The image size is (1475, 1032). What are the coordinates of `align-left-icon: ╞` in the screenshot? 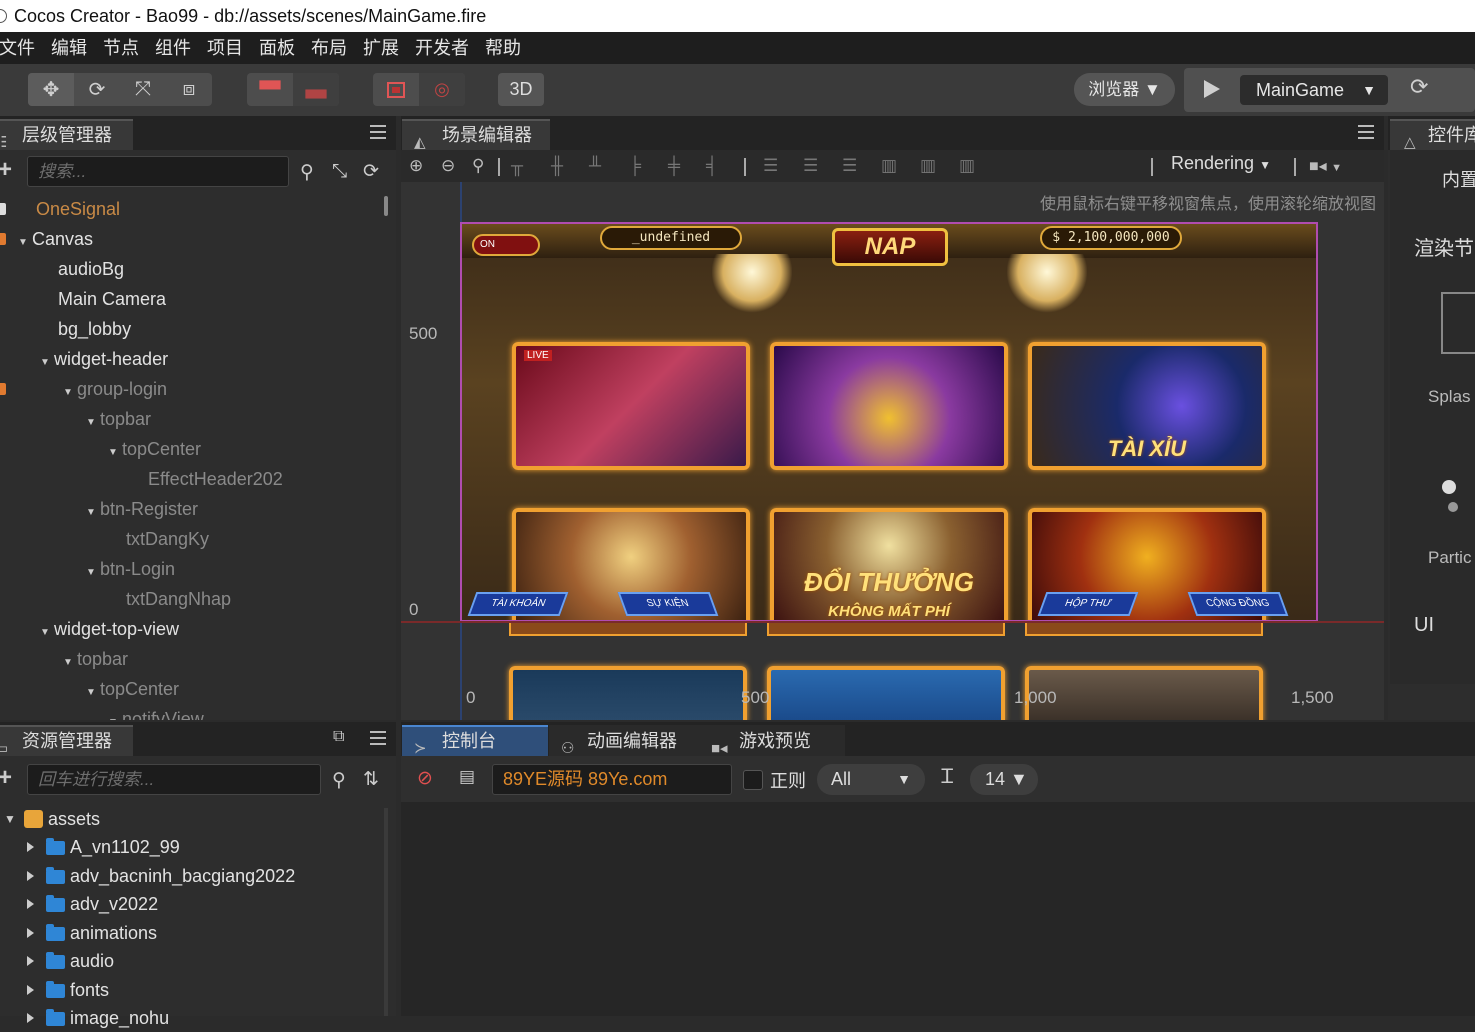 It's located at (635, 166).